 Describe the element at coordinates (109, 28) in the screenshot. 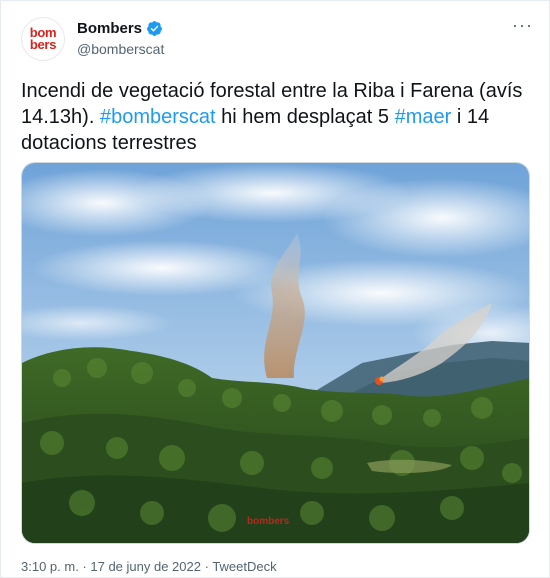

I see `display-name: Bombers` at that location.